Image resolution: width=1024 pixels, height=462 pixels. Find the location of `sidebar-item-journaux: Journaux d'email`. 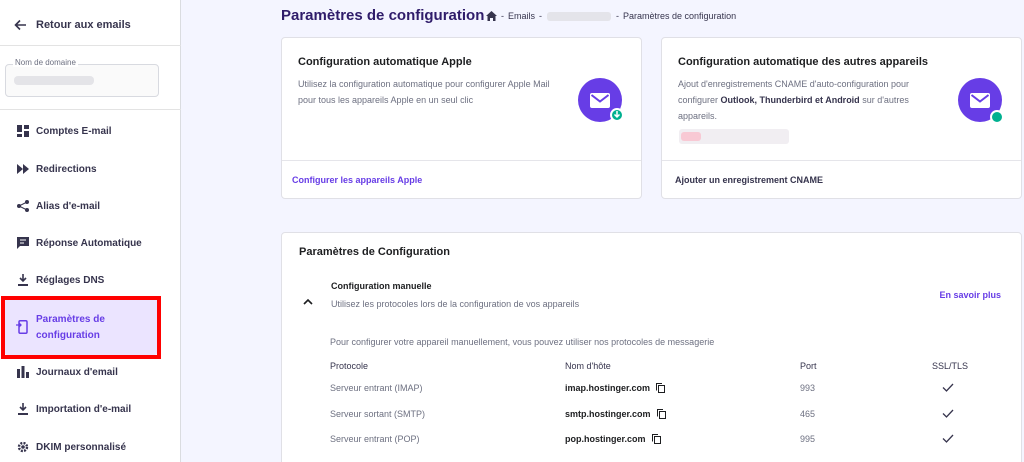

sidebar-item-journaux: Journaux d'email is located at coordinates (90, 372).